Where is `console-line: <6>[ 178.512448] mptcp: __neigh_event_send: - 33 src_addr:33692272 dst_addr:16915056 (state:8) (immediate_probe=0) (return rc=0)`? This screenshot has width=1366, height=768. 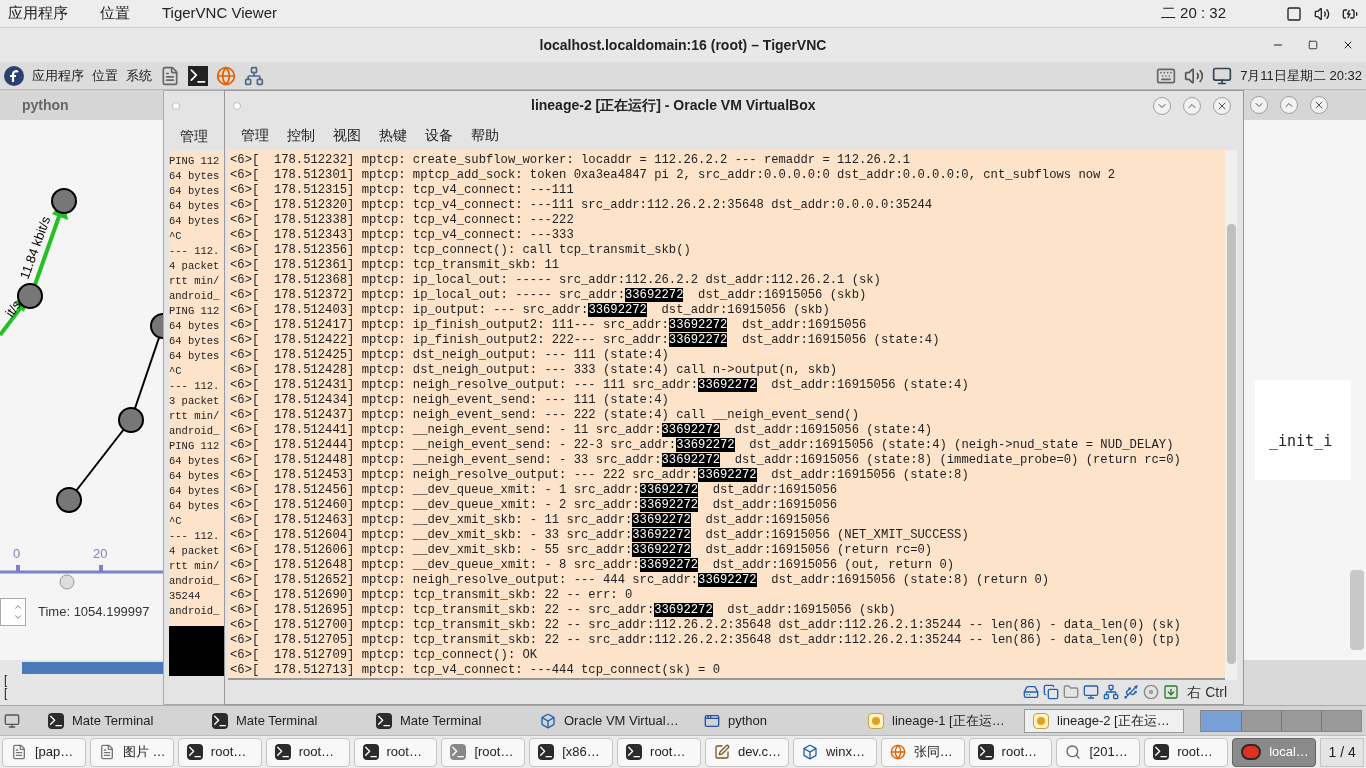 console-line: <6>[ 178.512448] mptcp: __neigh_event_send: - 33 src_addr:33692272 dst_addr:16915056 (state:8) (immediate_probe=0) (return rc=0) is located at coordinates (705, 461).